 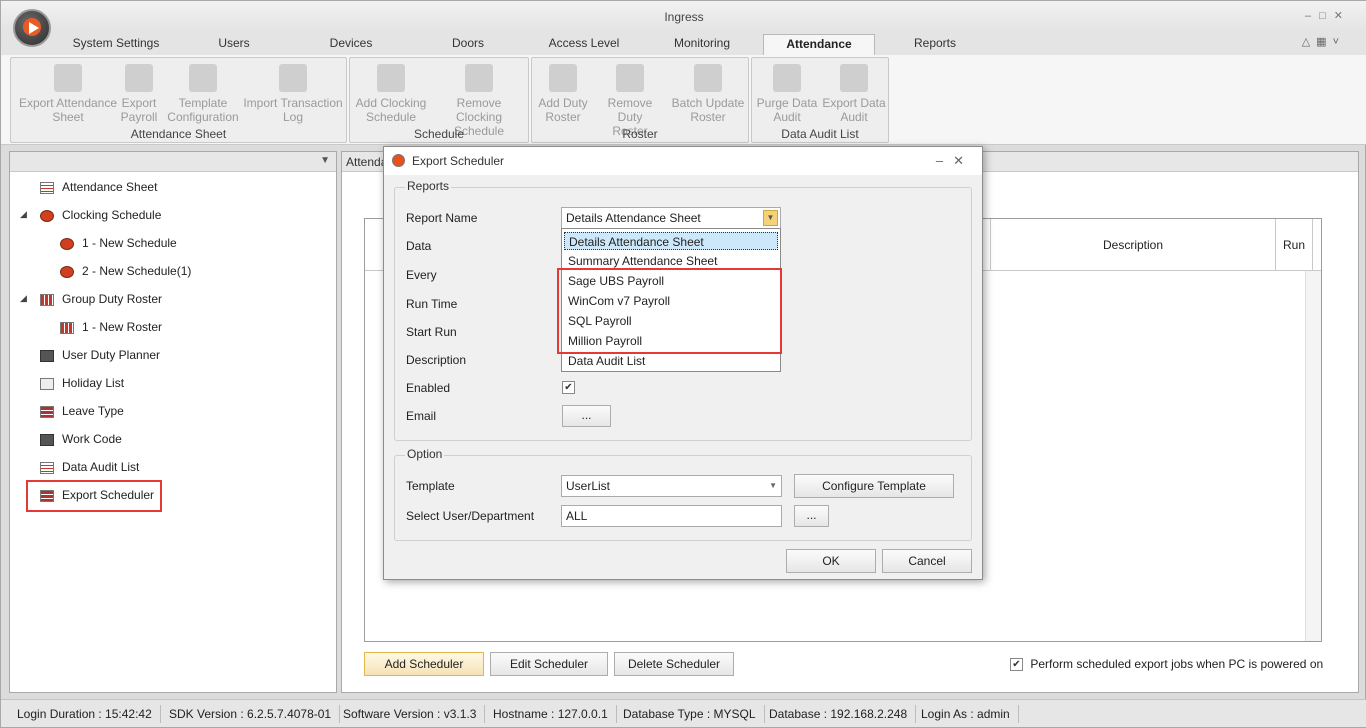 What do you see at coordinates (173, 162) in the screenshot?
I see `panel-header: ▼` at bounding box center [173, 162].